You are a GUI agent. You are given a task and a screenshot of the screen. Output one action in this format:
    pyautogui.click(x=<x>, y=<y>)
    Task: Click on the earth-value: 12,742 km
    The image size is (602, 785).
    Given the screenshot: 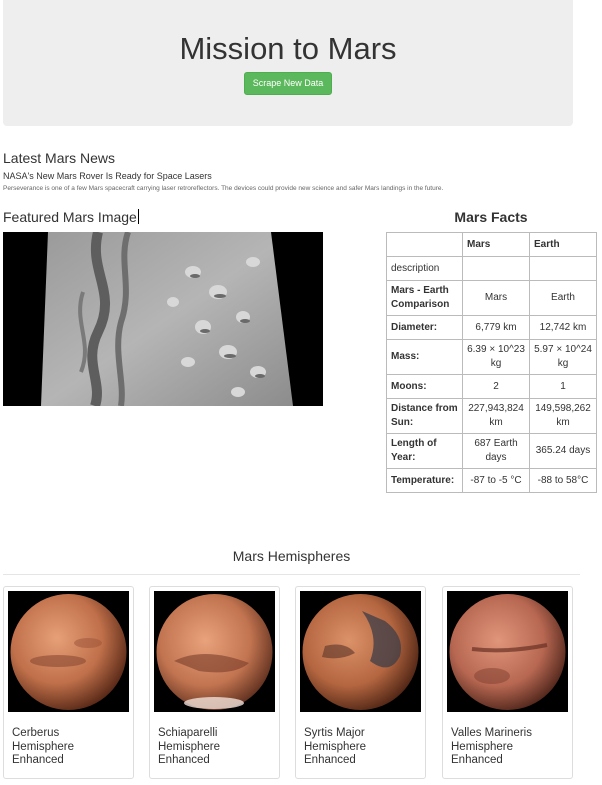 What is the action you would take?
    pyautogui.click(x=563, y=327)
    